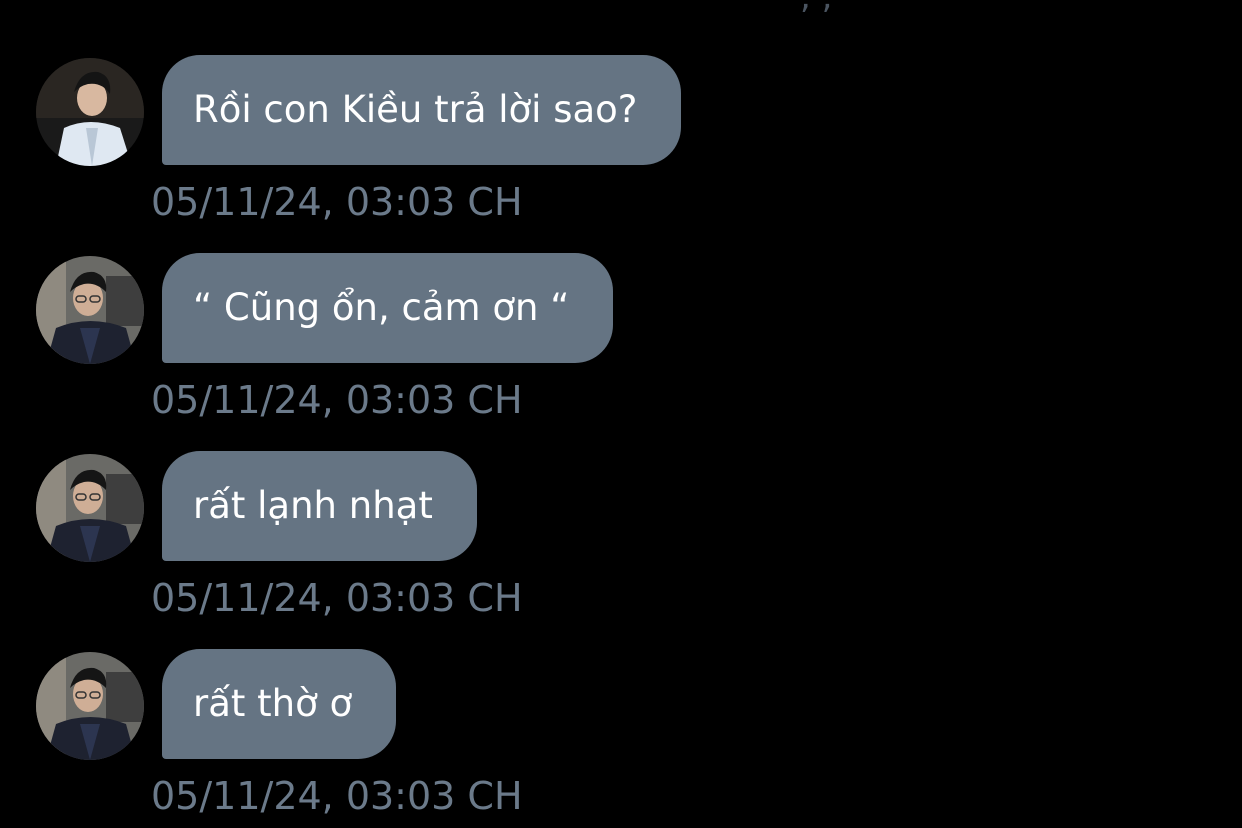 The width and height of the screenshot is (1242, 828). I want to click on cut-off-top-text: , ,, so click(816, 7).